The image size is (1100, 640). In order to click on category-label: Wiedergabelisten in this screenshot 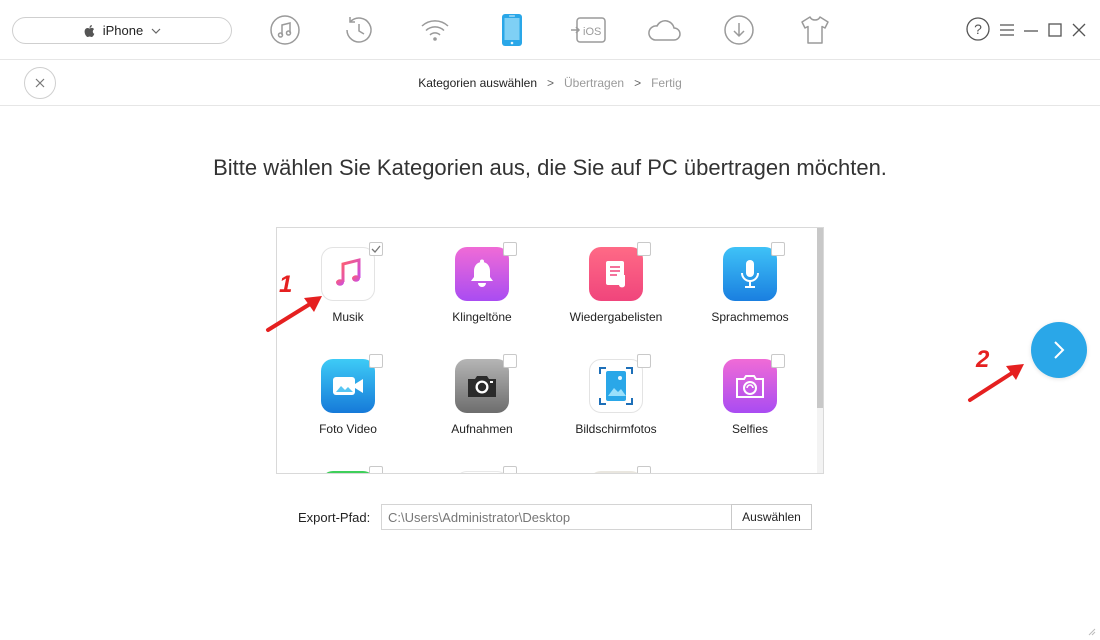, I will do `click(616, 317)`.